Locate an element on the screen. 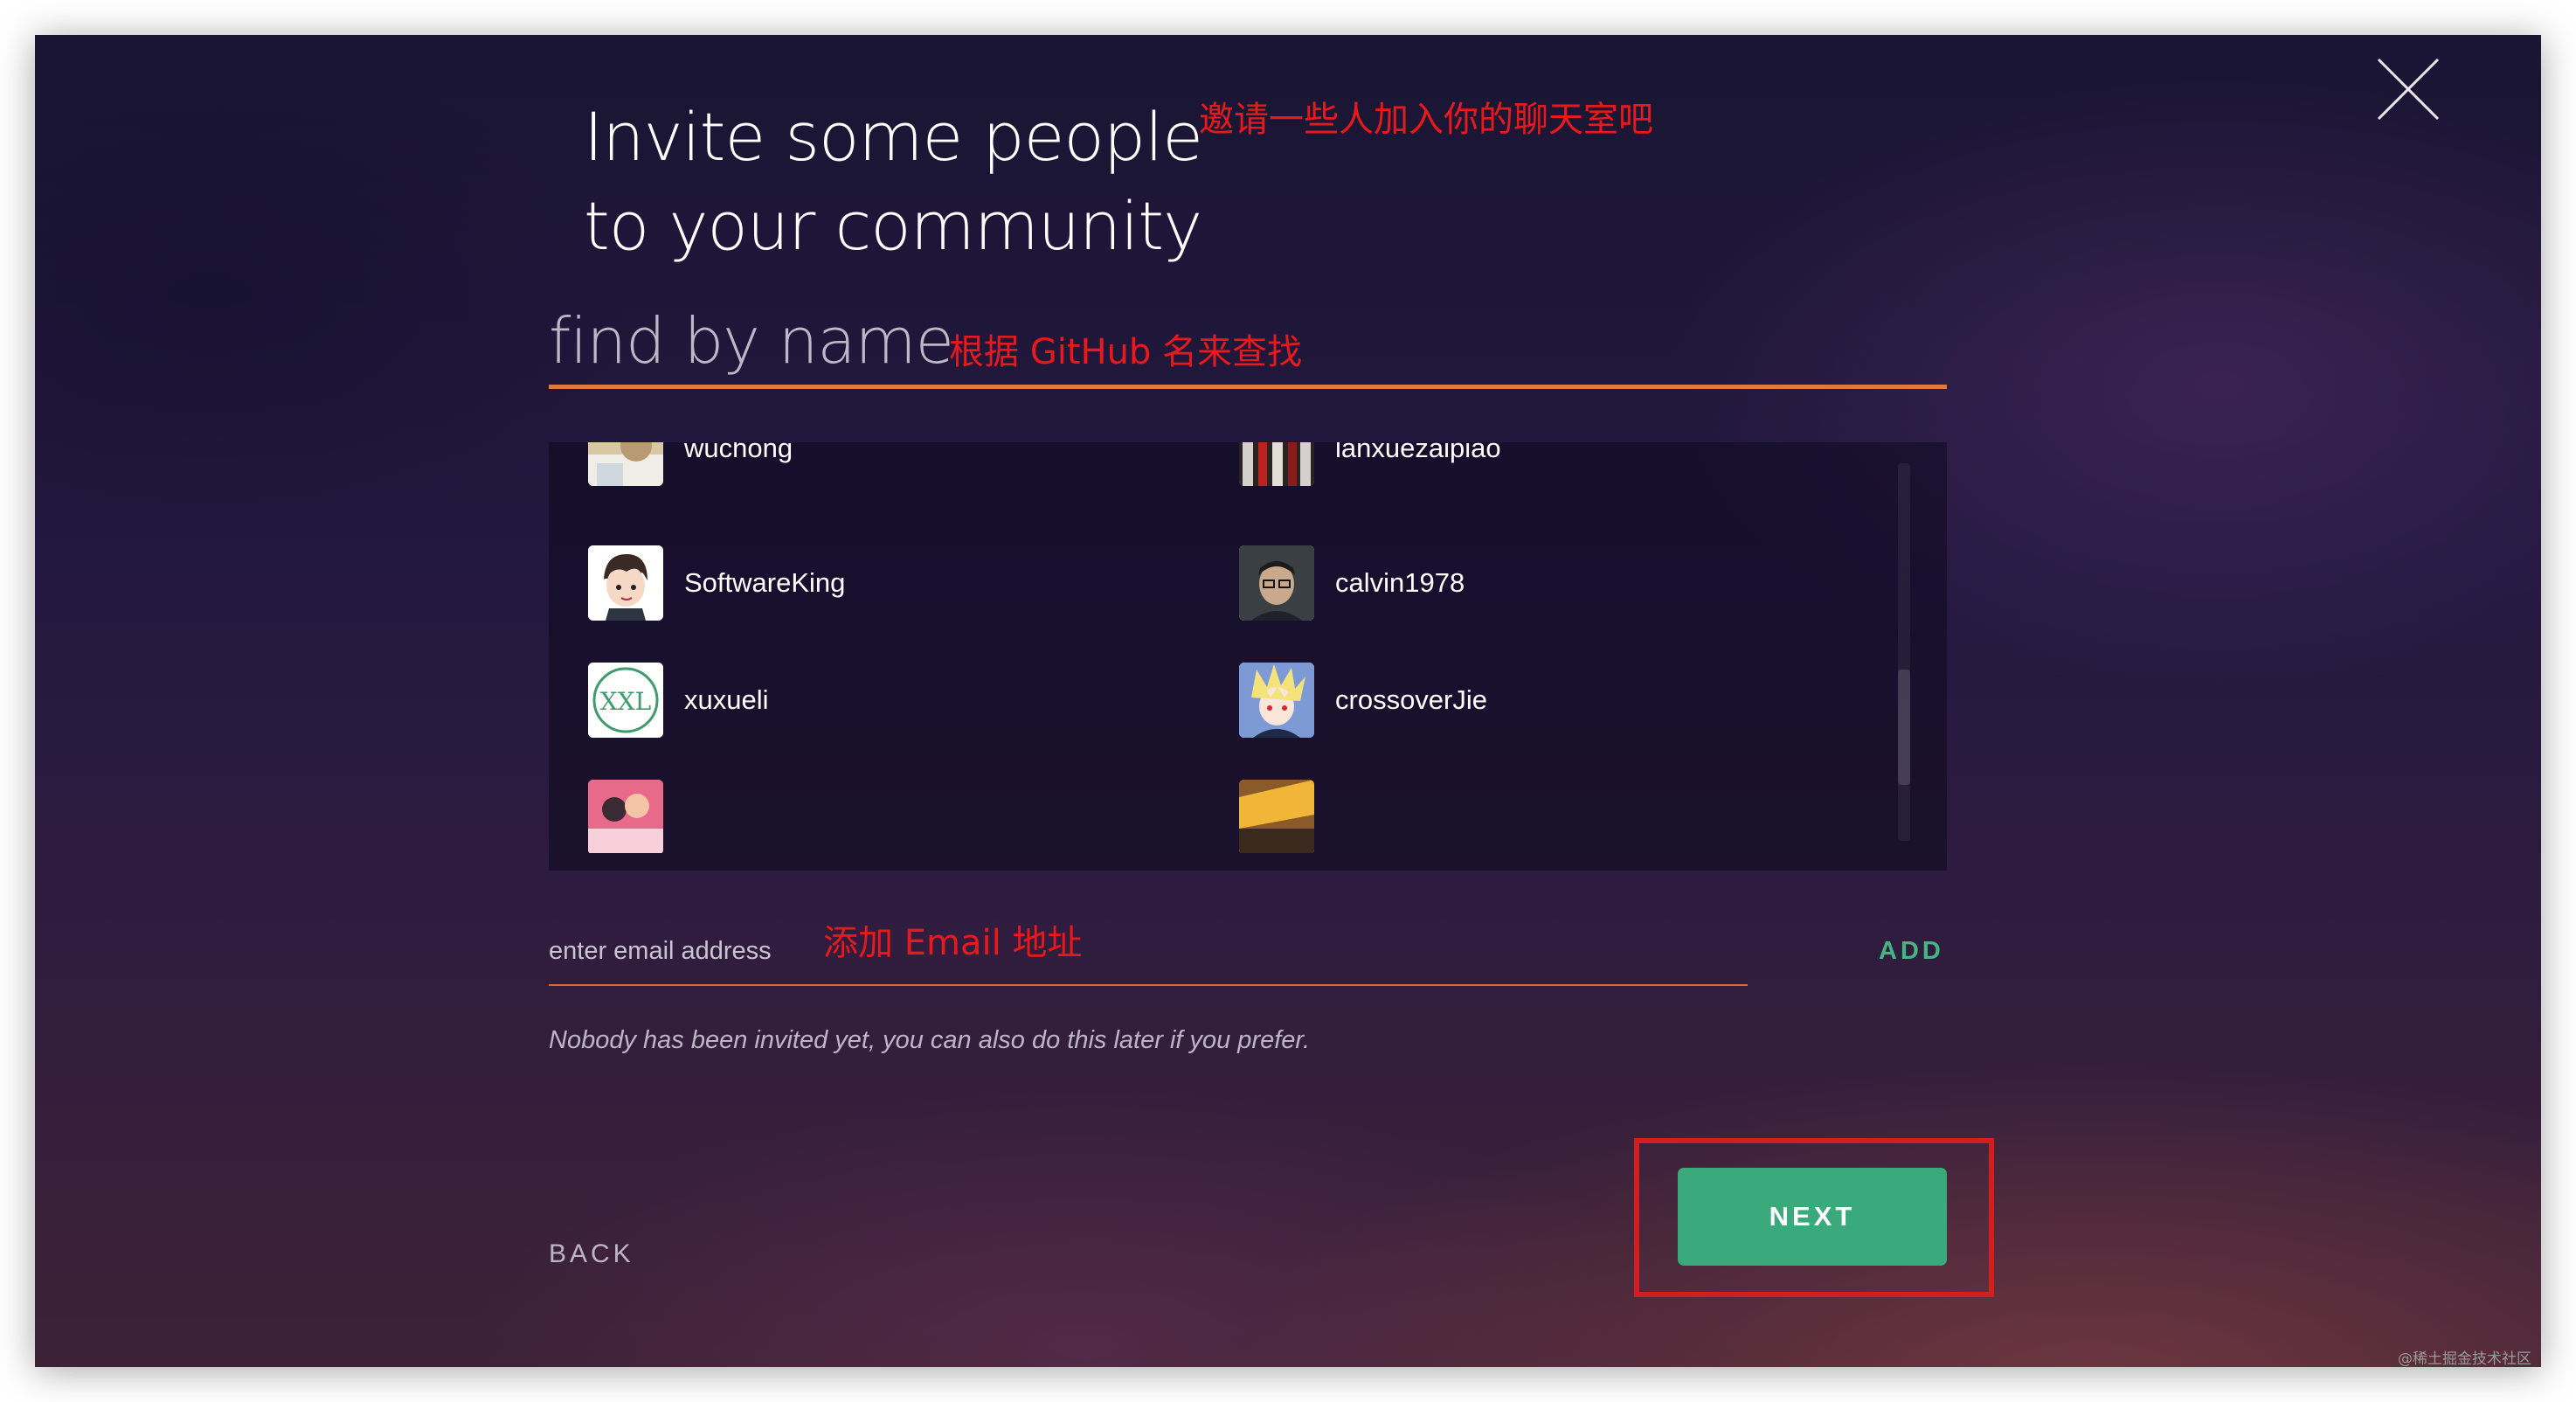  person-name: lanxuezaipiao is located at coordinates (1418, 452).